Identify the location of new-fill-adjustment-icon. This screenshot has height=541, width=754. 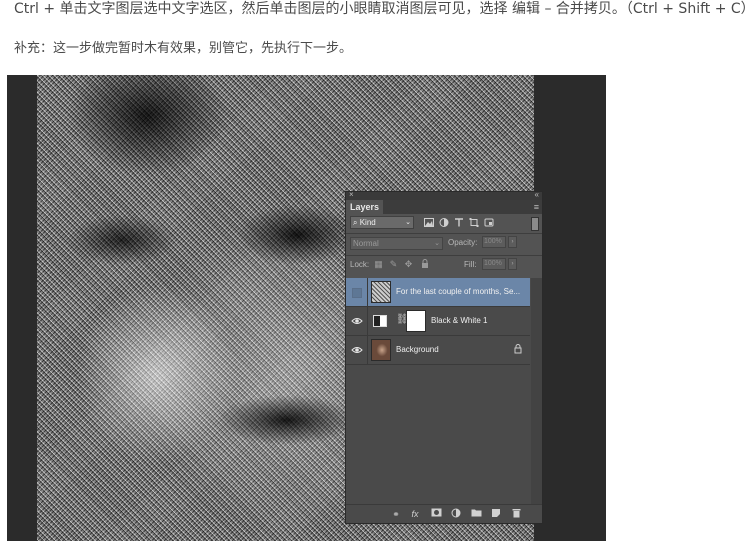
(456, 514).